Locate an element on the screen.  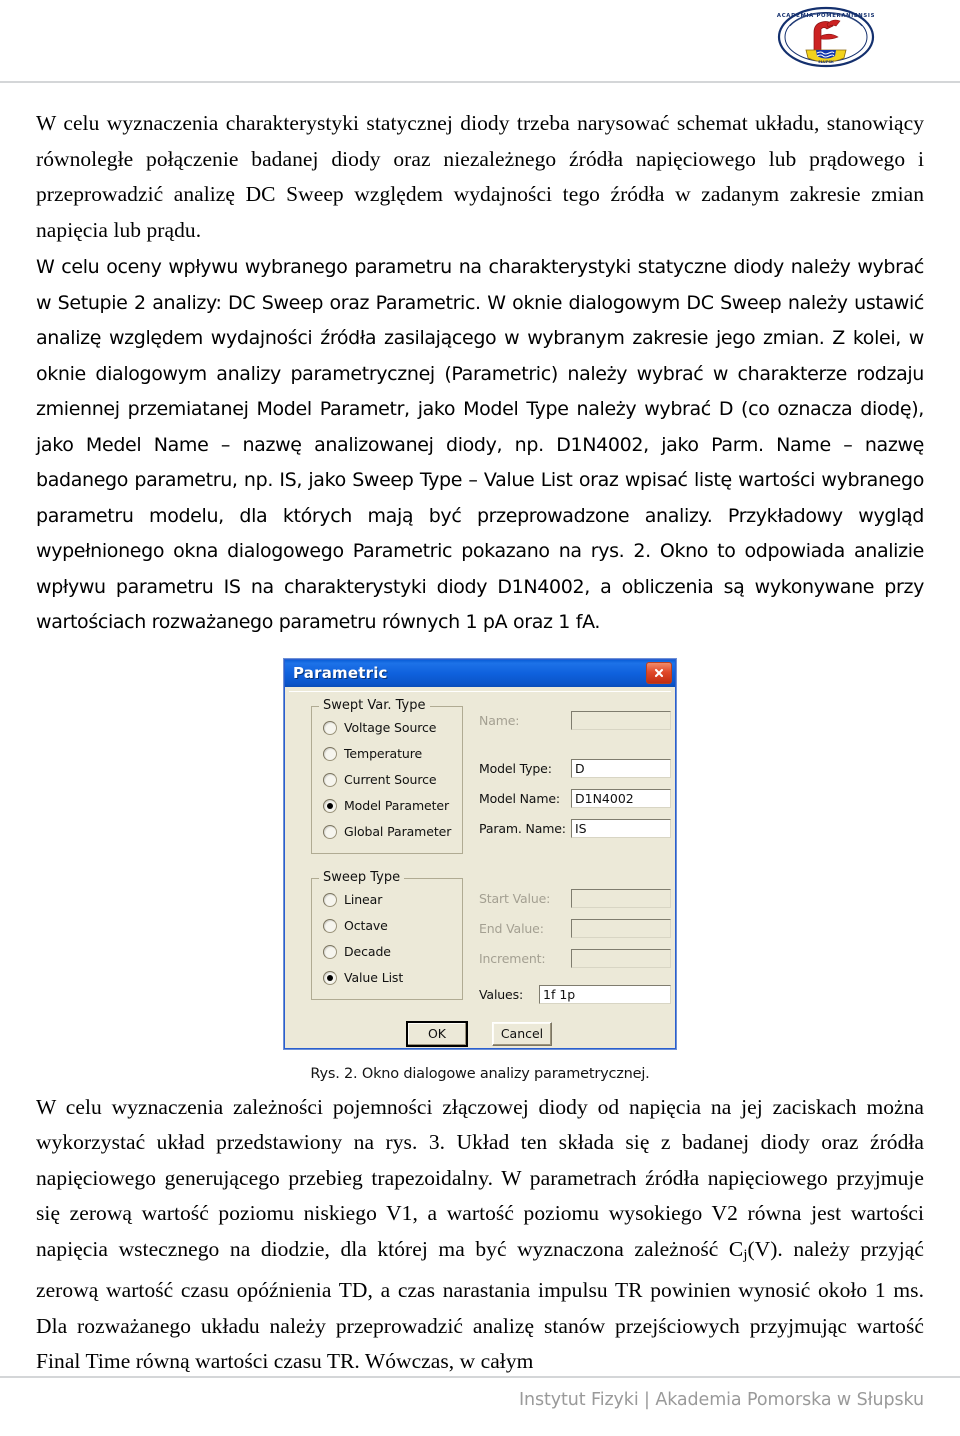
name-input is located at coordinates (621, 720).